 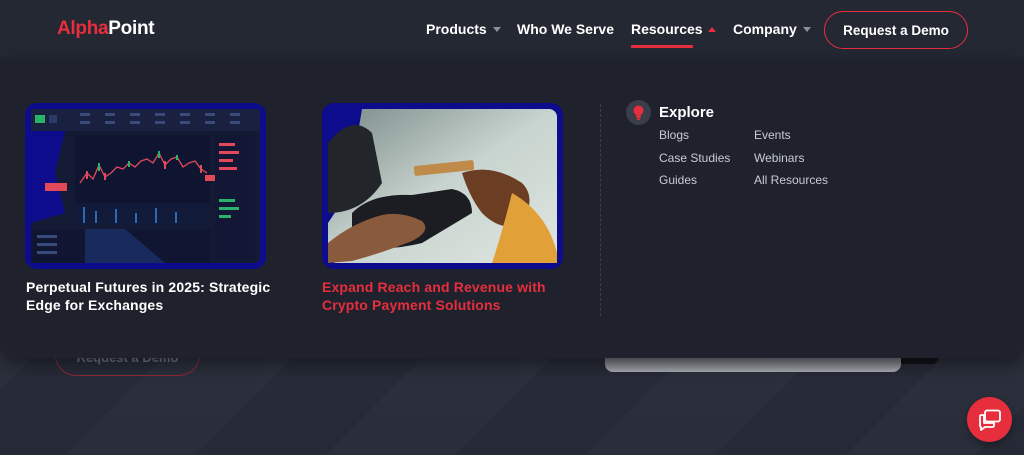 I want to click on alphapoint-logo: AlphaPoint, so click(x=106, y=29).